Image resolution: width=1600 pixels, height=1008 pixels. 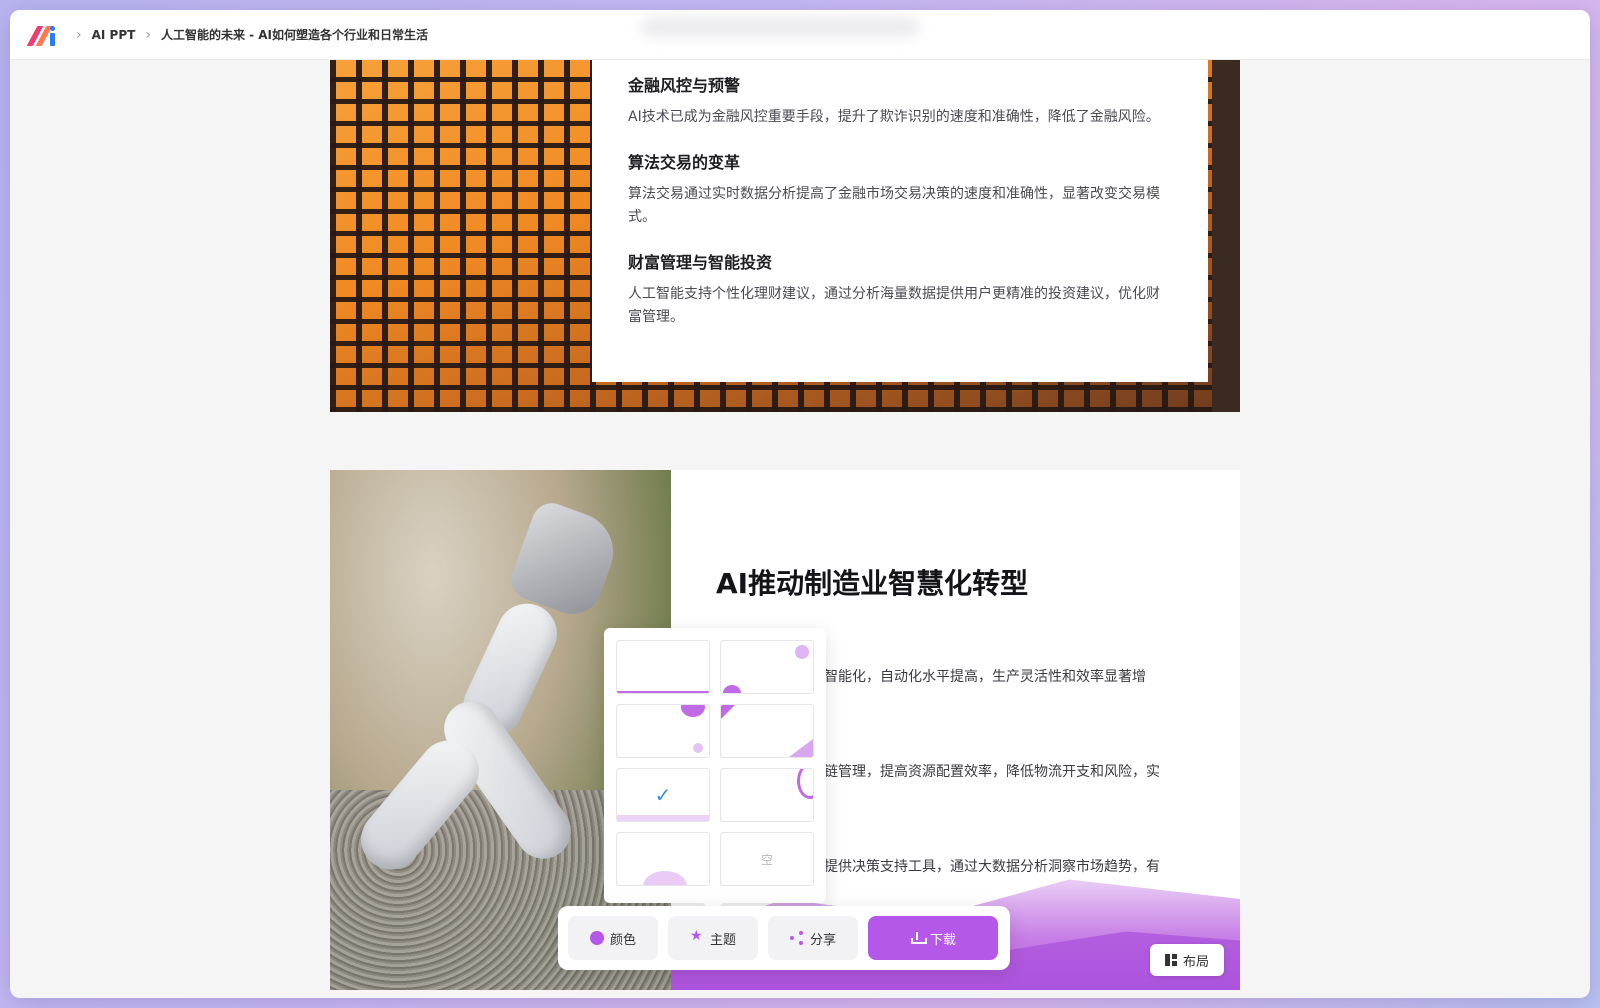 What do you see at coordinates (684, 162) in the screenshot?
I see `item-title: 算法交易的变革` at bounding box center [684, 162].